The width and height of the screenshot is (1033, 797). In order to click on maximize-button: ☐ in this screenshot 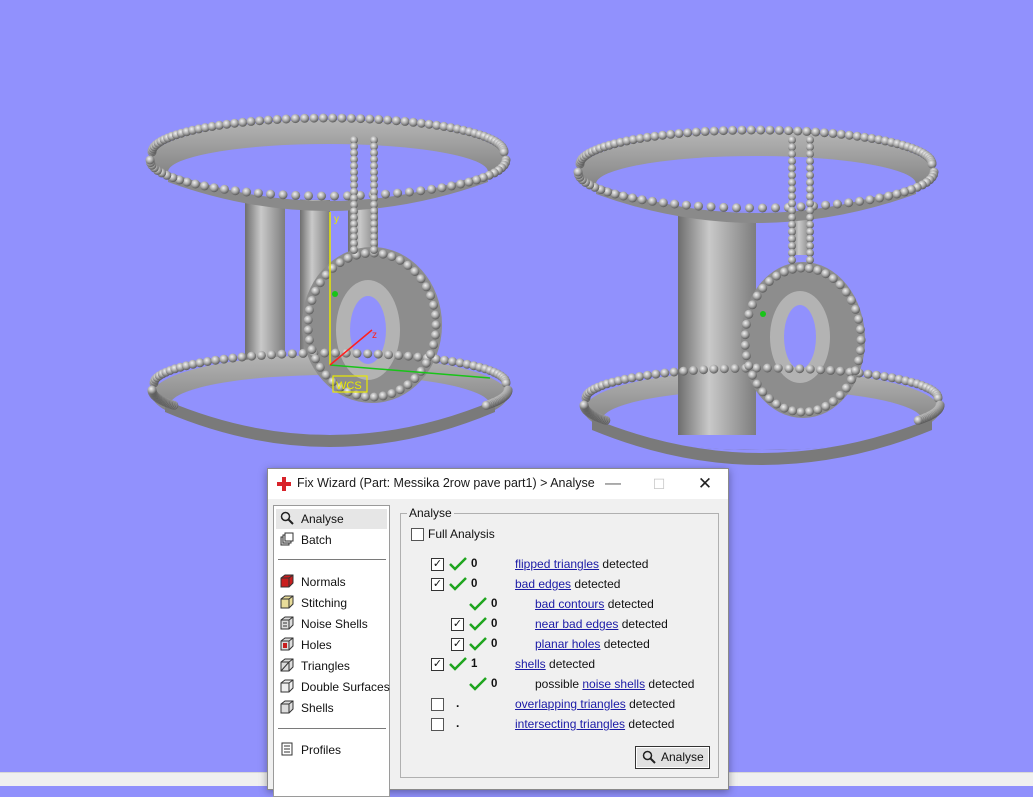, I will do `click(659, 484)`.